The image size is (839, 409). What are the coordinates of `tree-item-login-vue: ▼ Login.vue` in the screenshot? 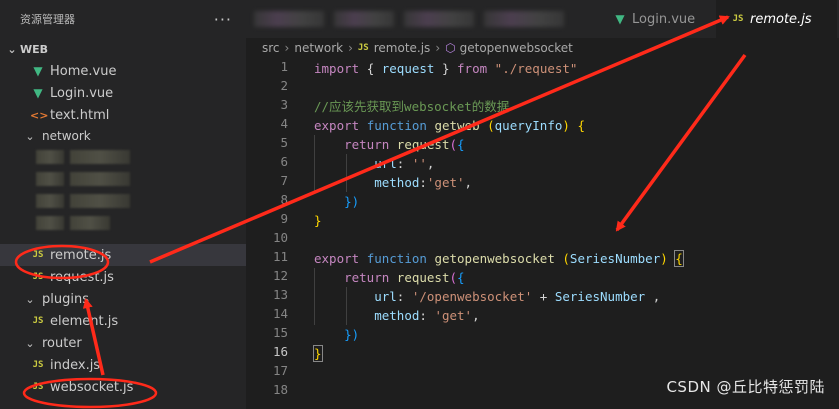 It's located at (123, 93).